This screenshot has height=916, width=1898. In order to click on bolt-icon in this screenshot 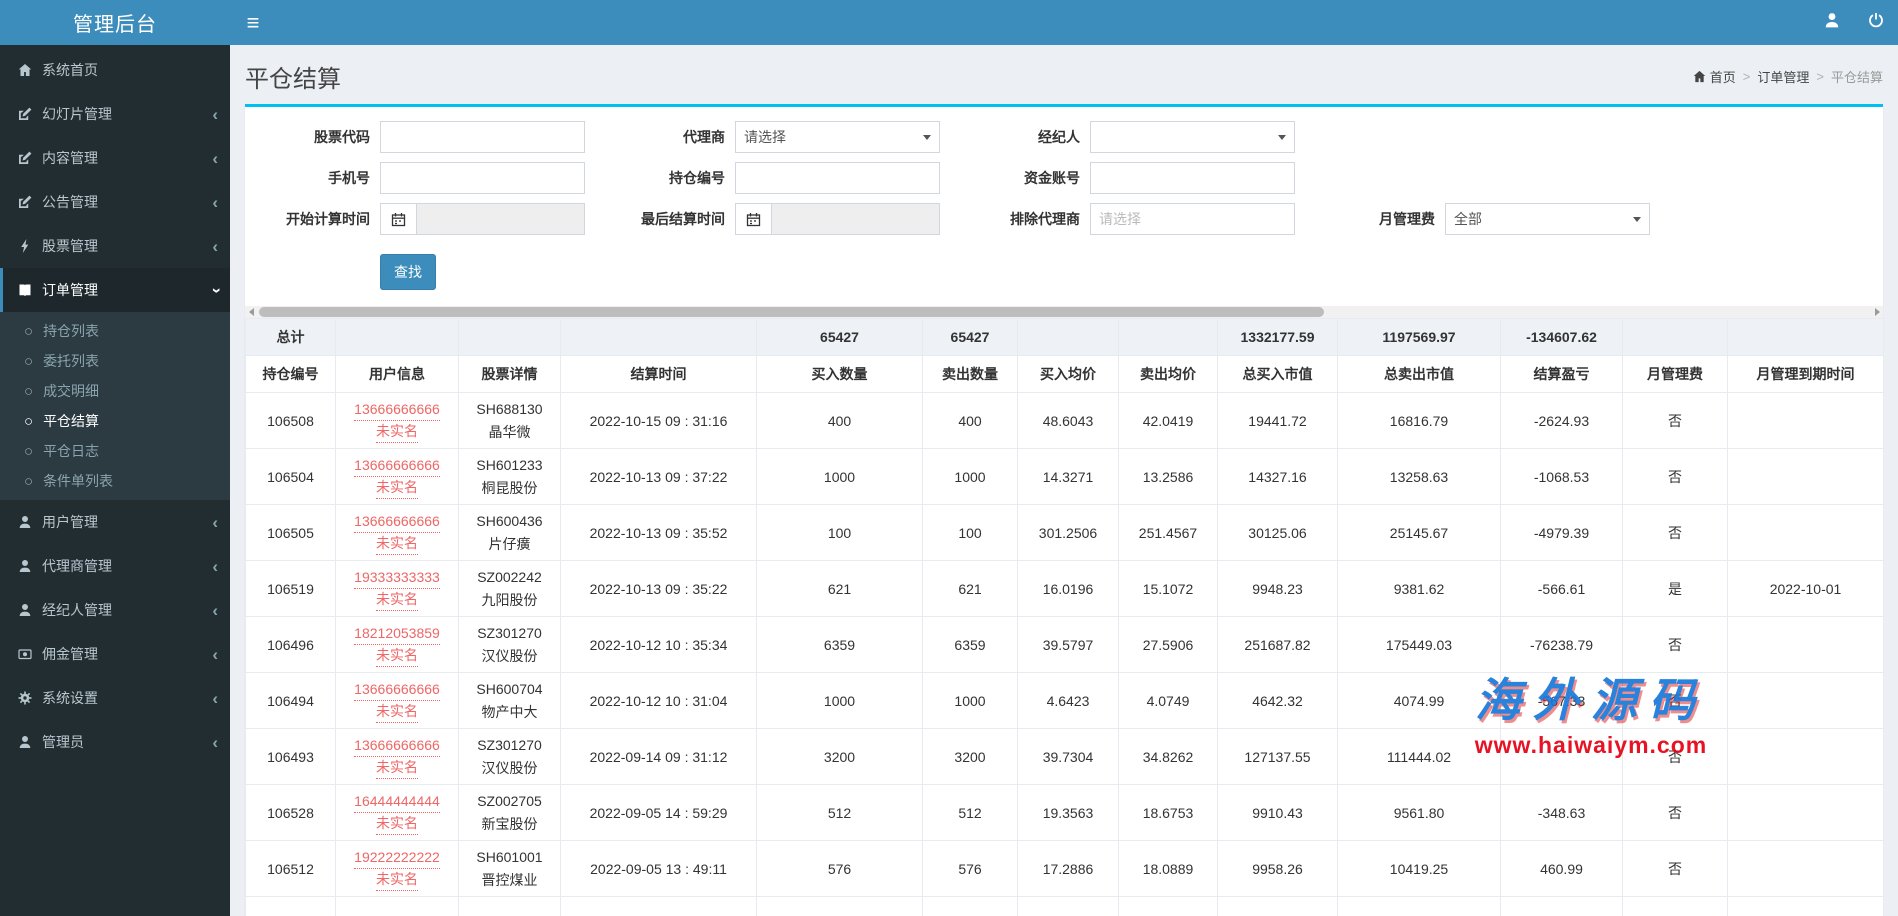, I will do `click(30, 246)`.